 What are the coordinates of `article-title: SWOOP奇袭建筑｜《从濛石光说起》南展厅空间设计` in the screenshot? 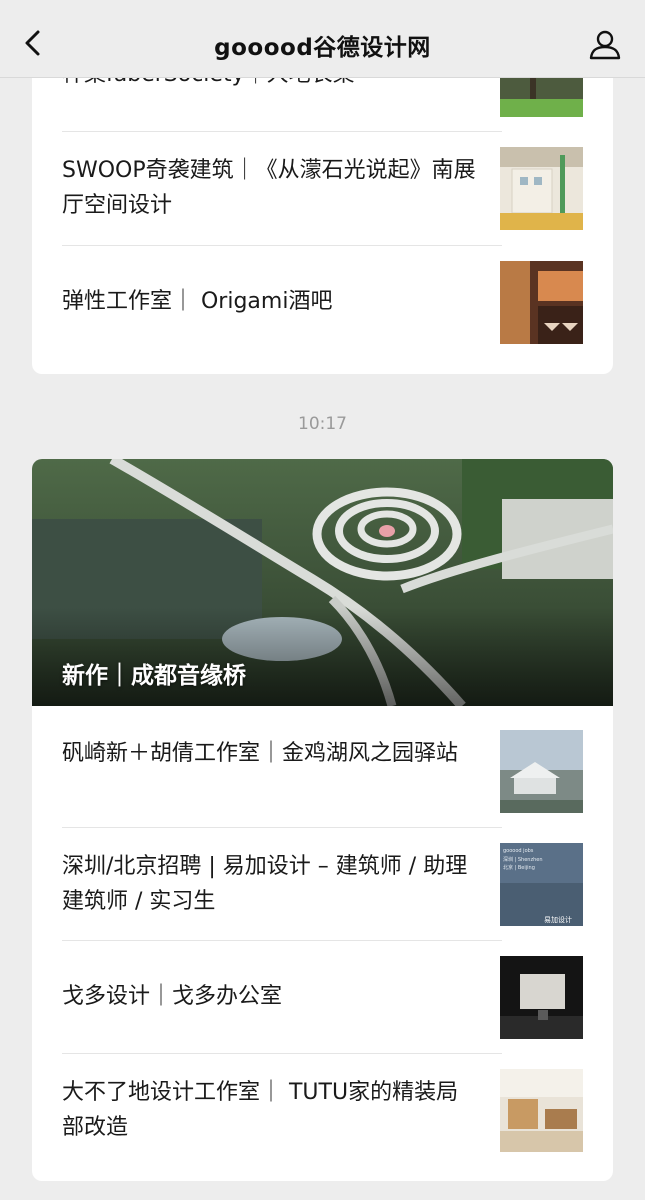 It's located at (269, 188).